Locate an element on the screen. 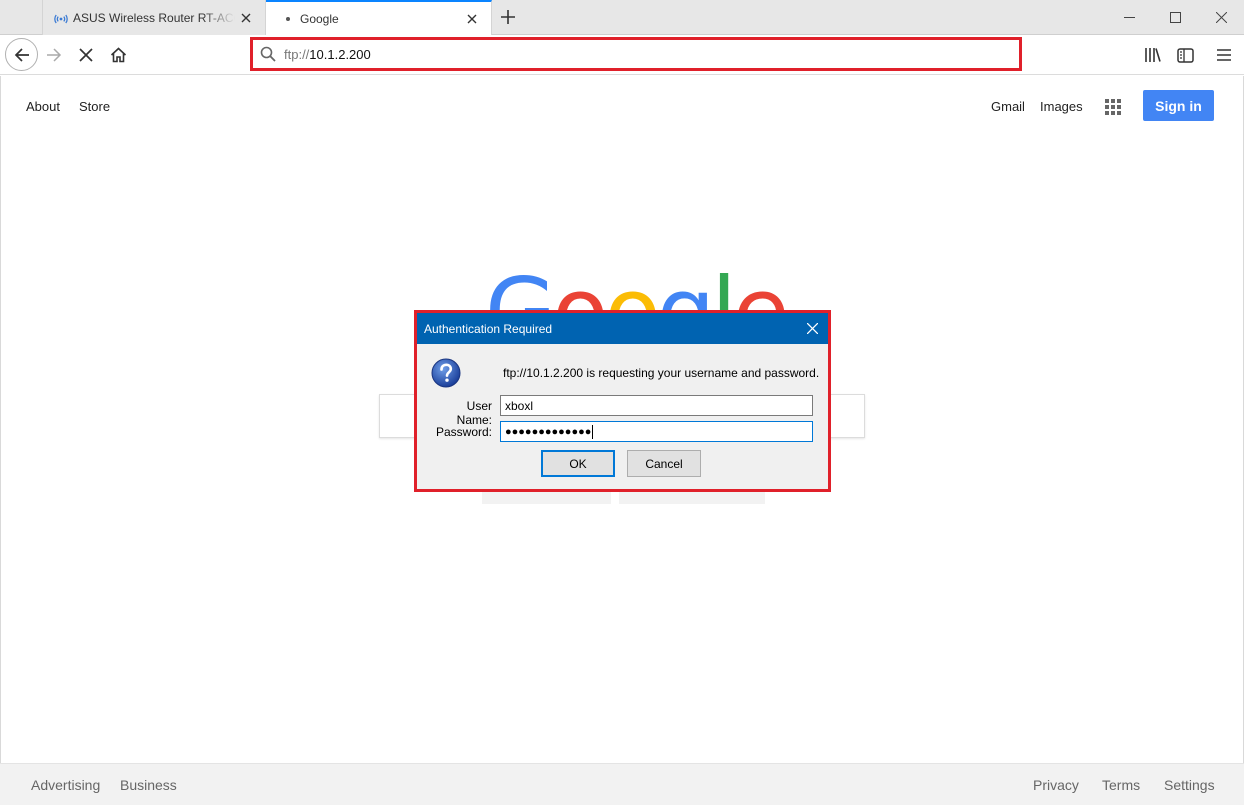 Image resolution: width=1244 pixels, height=805 pixels. home-button is located at coordinates (118, 55).